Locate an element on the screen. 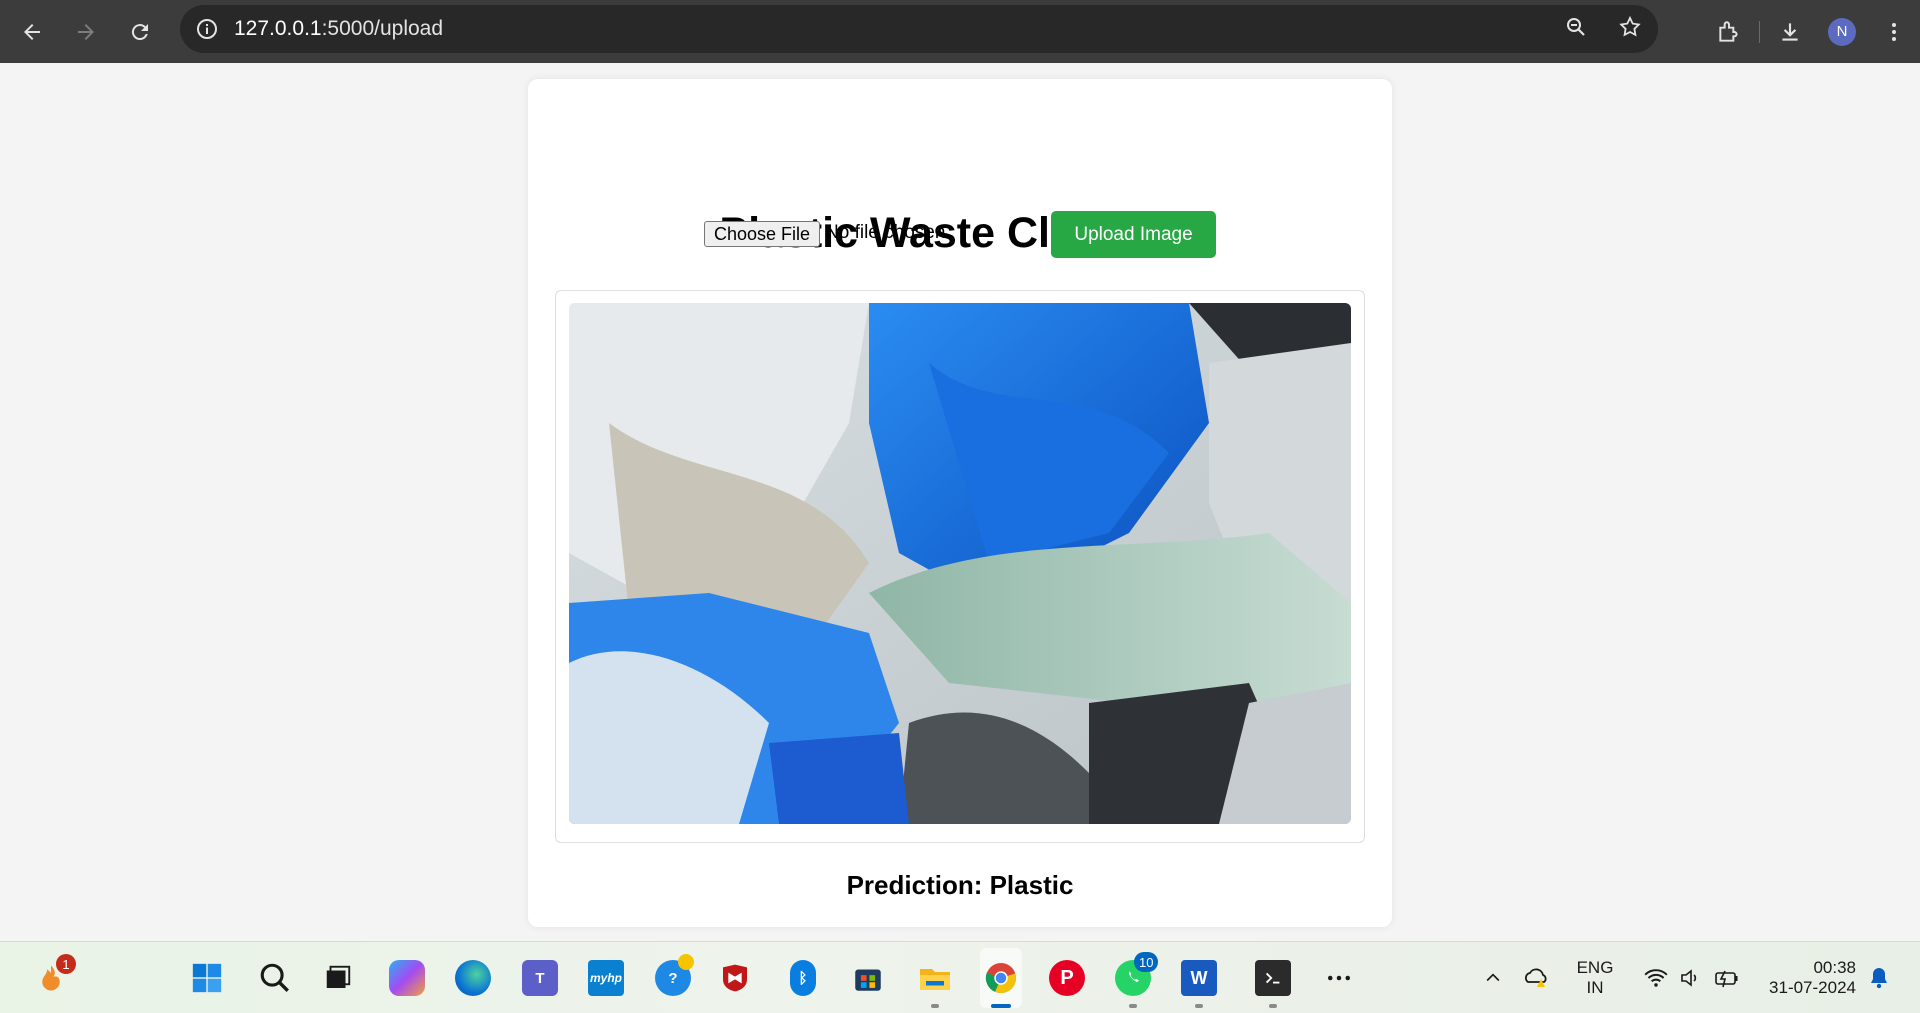  upload-image-button: Upload Image is located at coordinates (1133, 234).